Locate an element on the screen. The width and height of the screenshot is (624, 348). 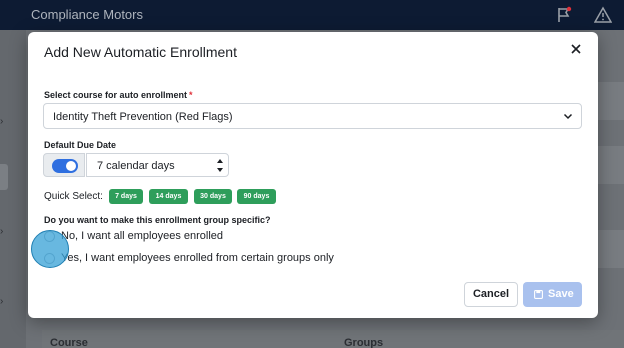
due-days-value: 7 calendar days is located at coordinates (136, 166).